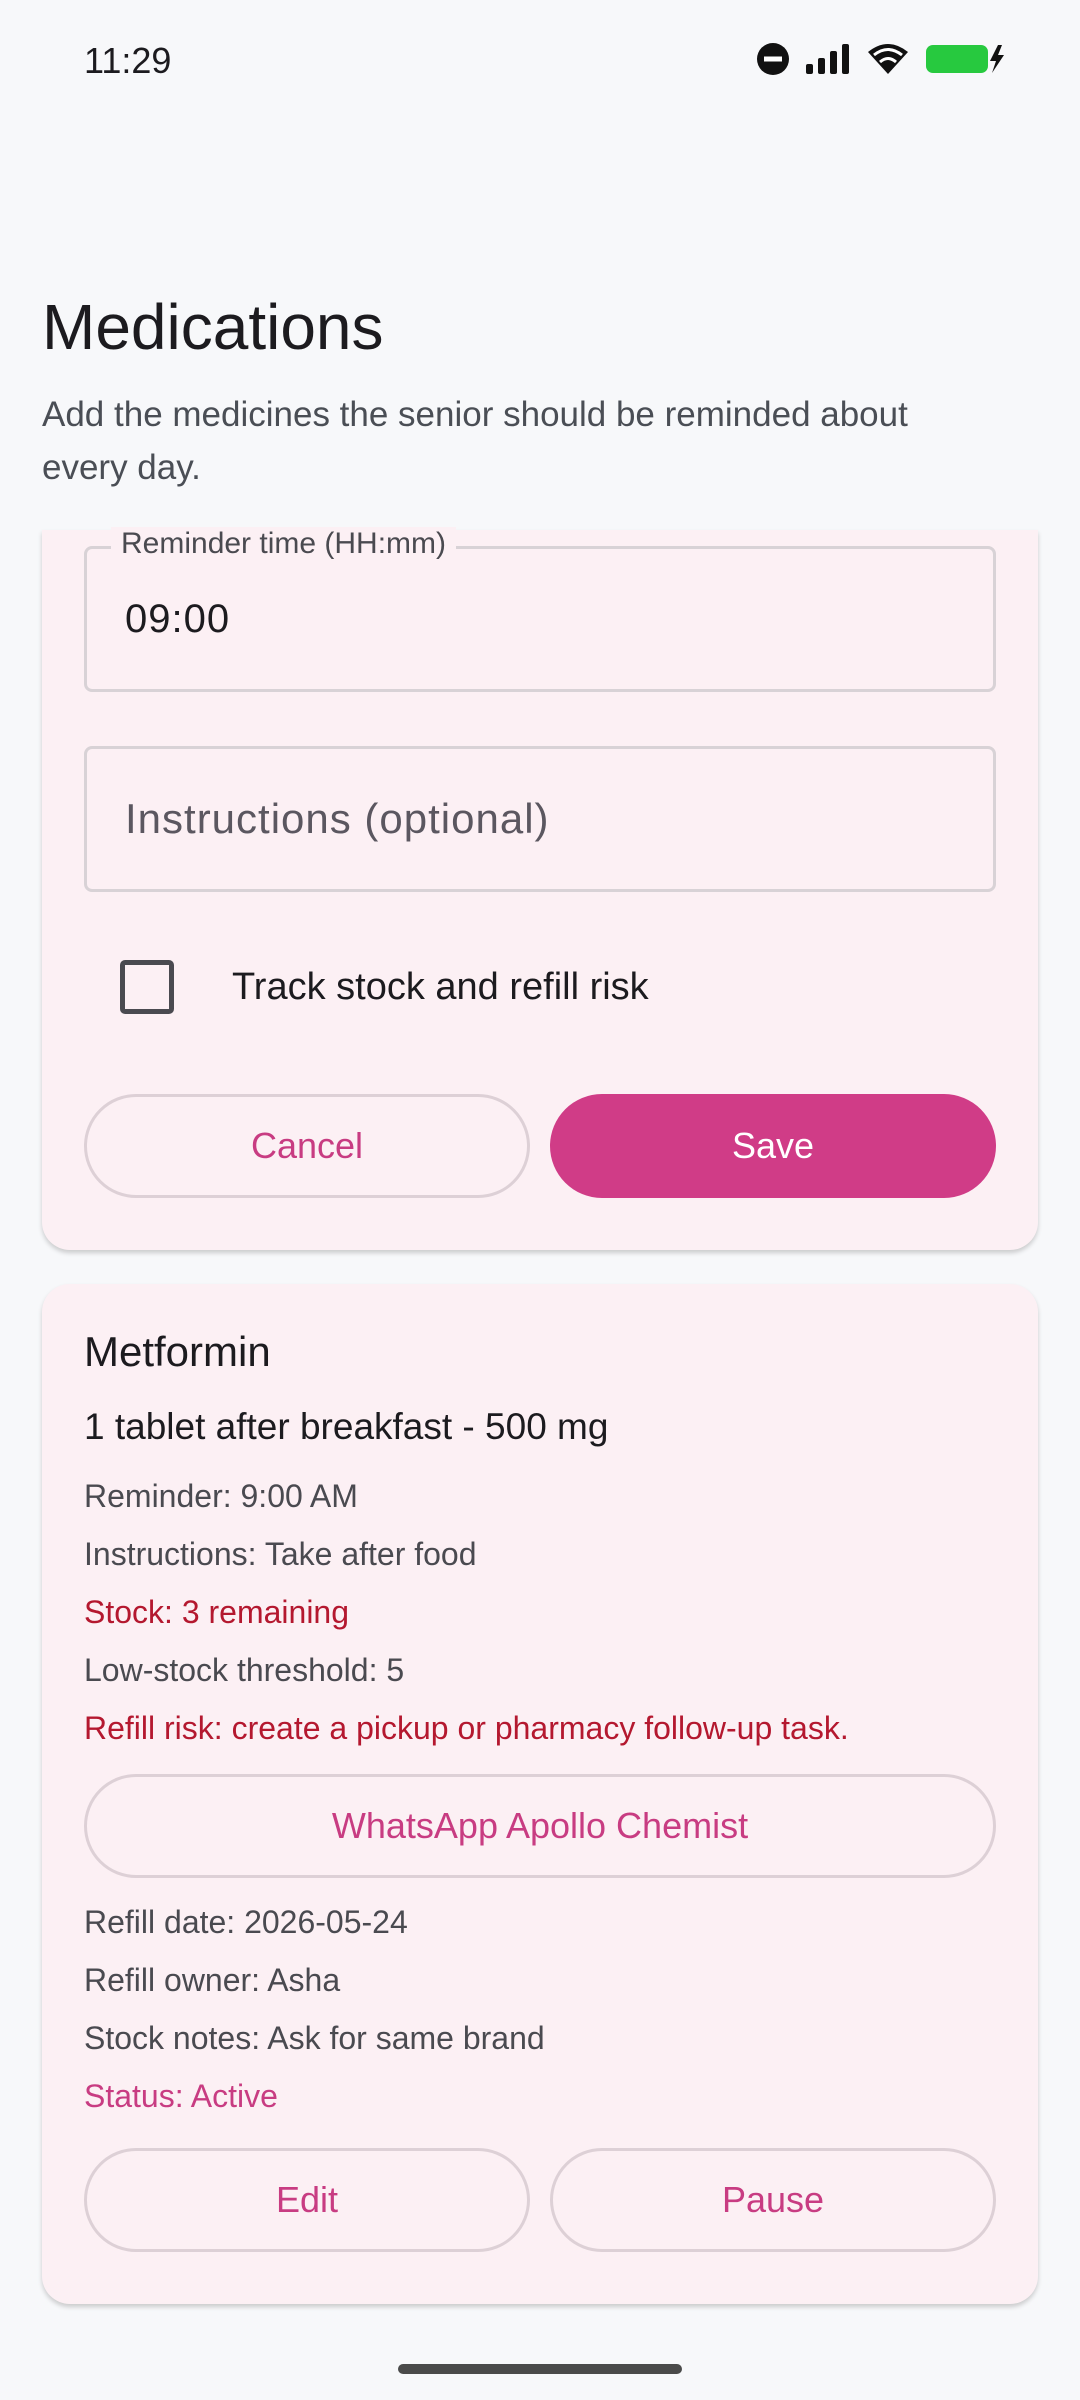 This screenshot has width=1080, height=2400. I want to click on medication-refill-owner: Refill owner: Asha, so click(212, 1980).